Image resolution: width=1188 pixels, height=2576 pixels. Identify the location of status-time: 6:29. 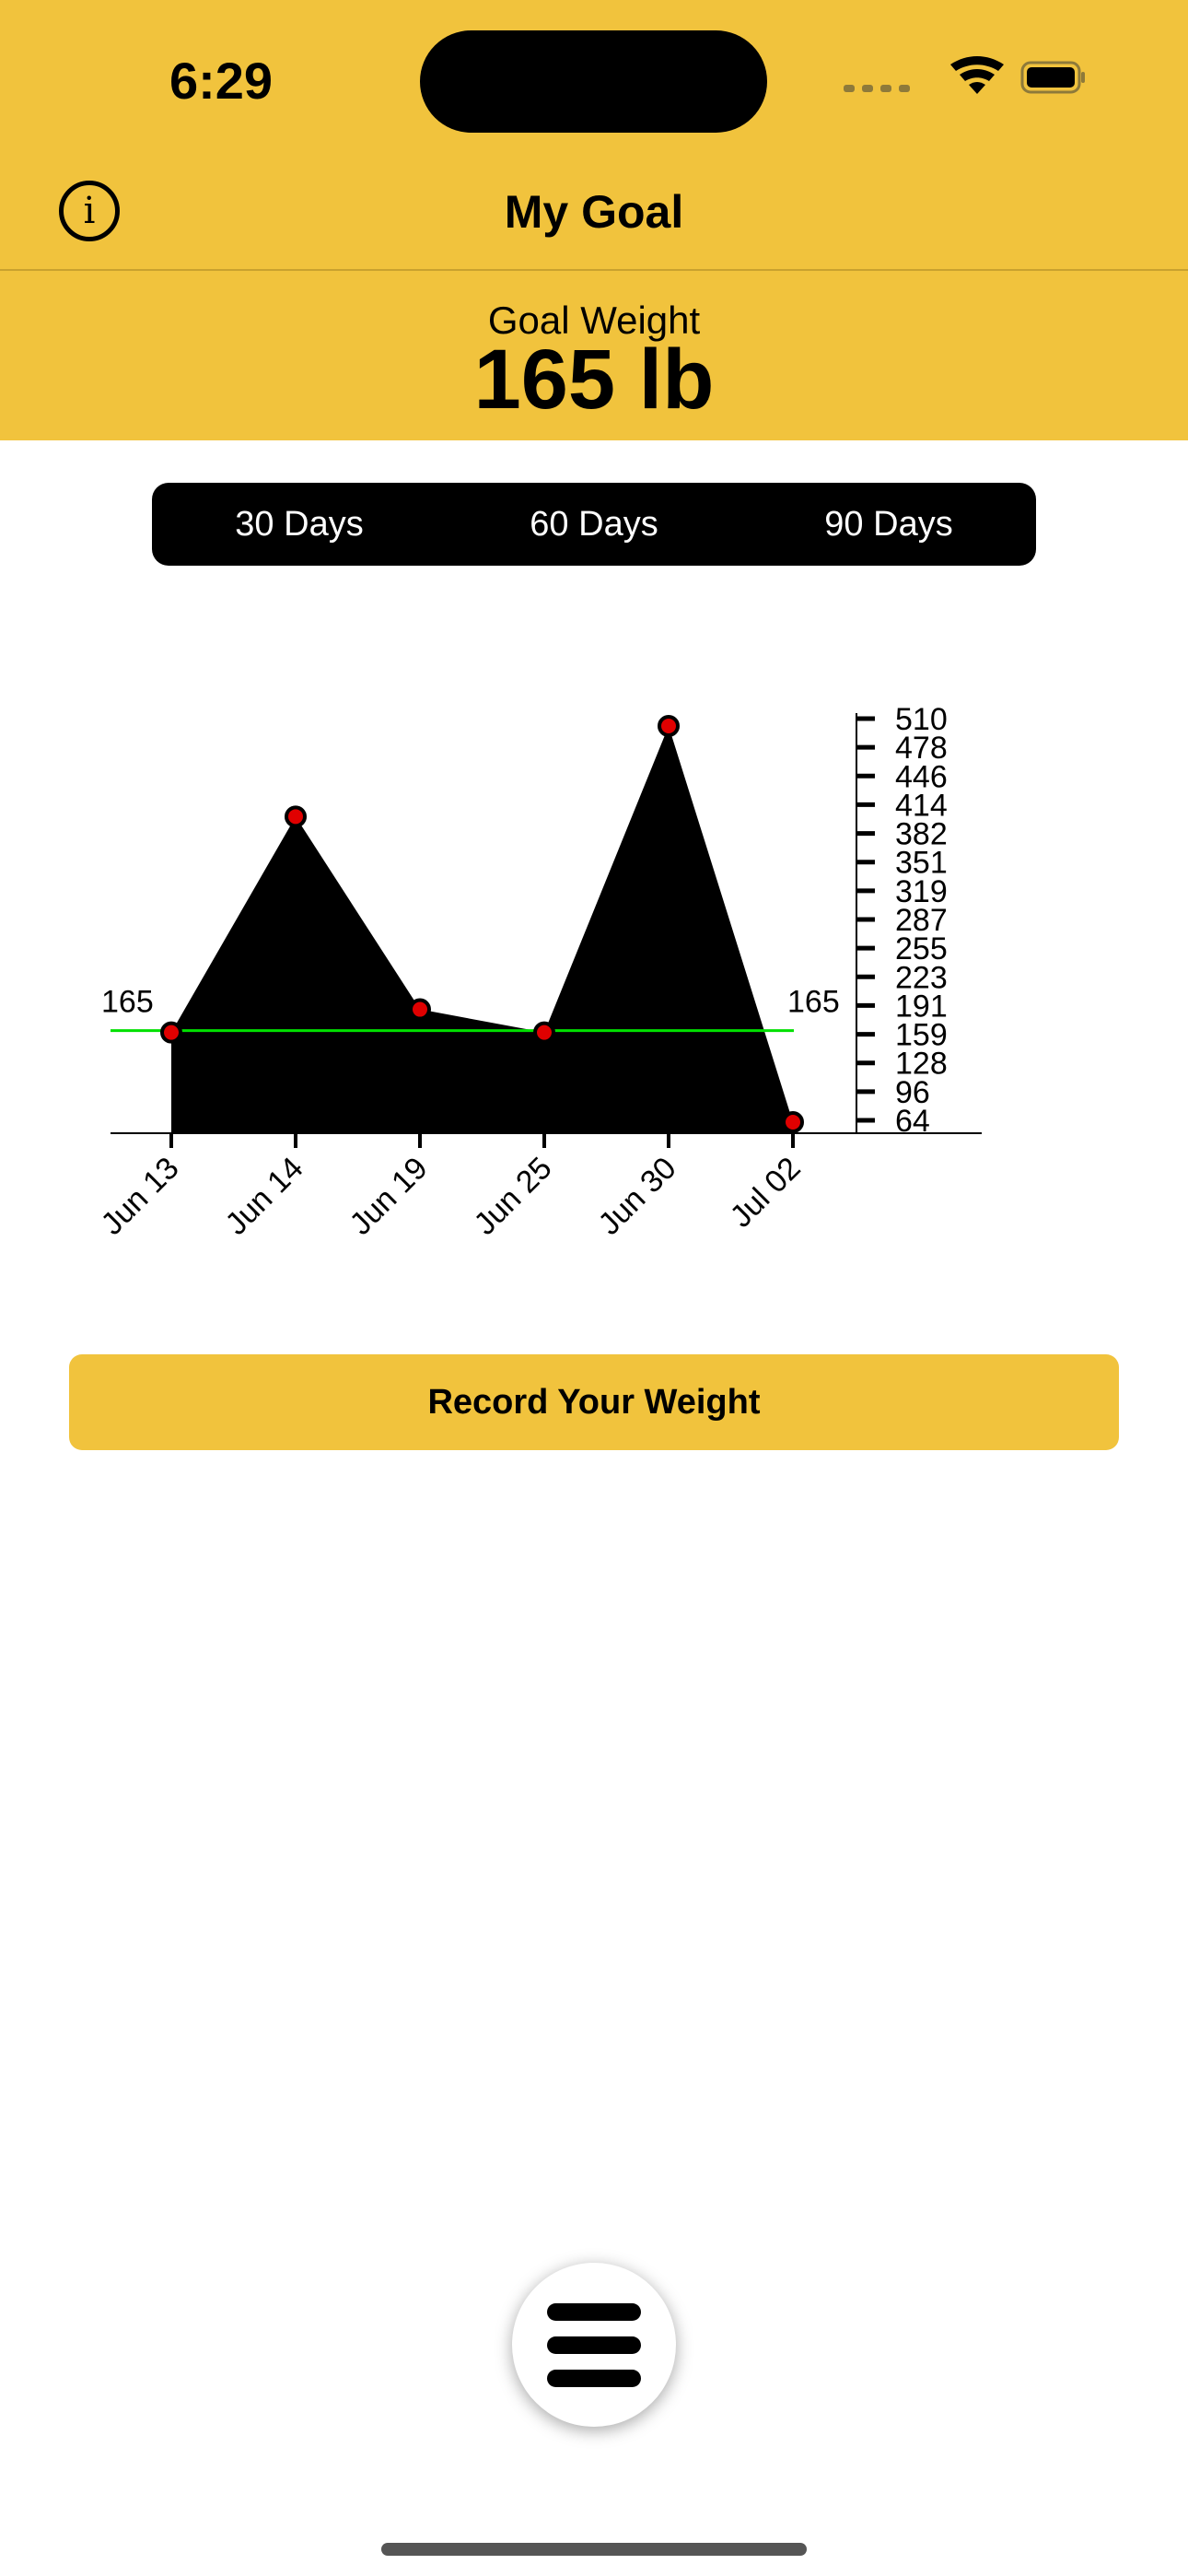
(221, 81).